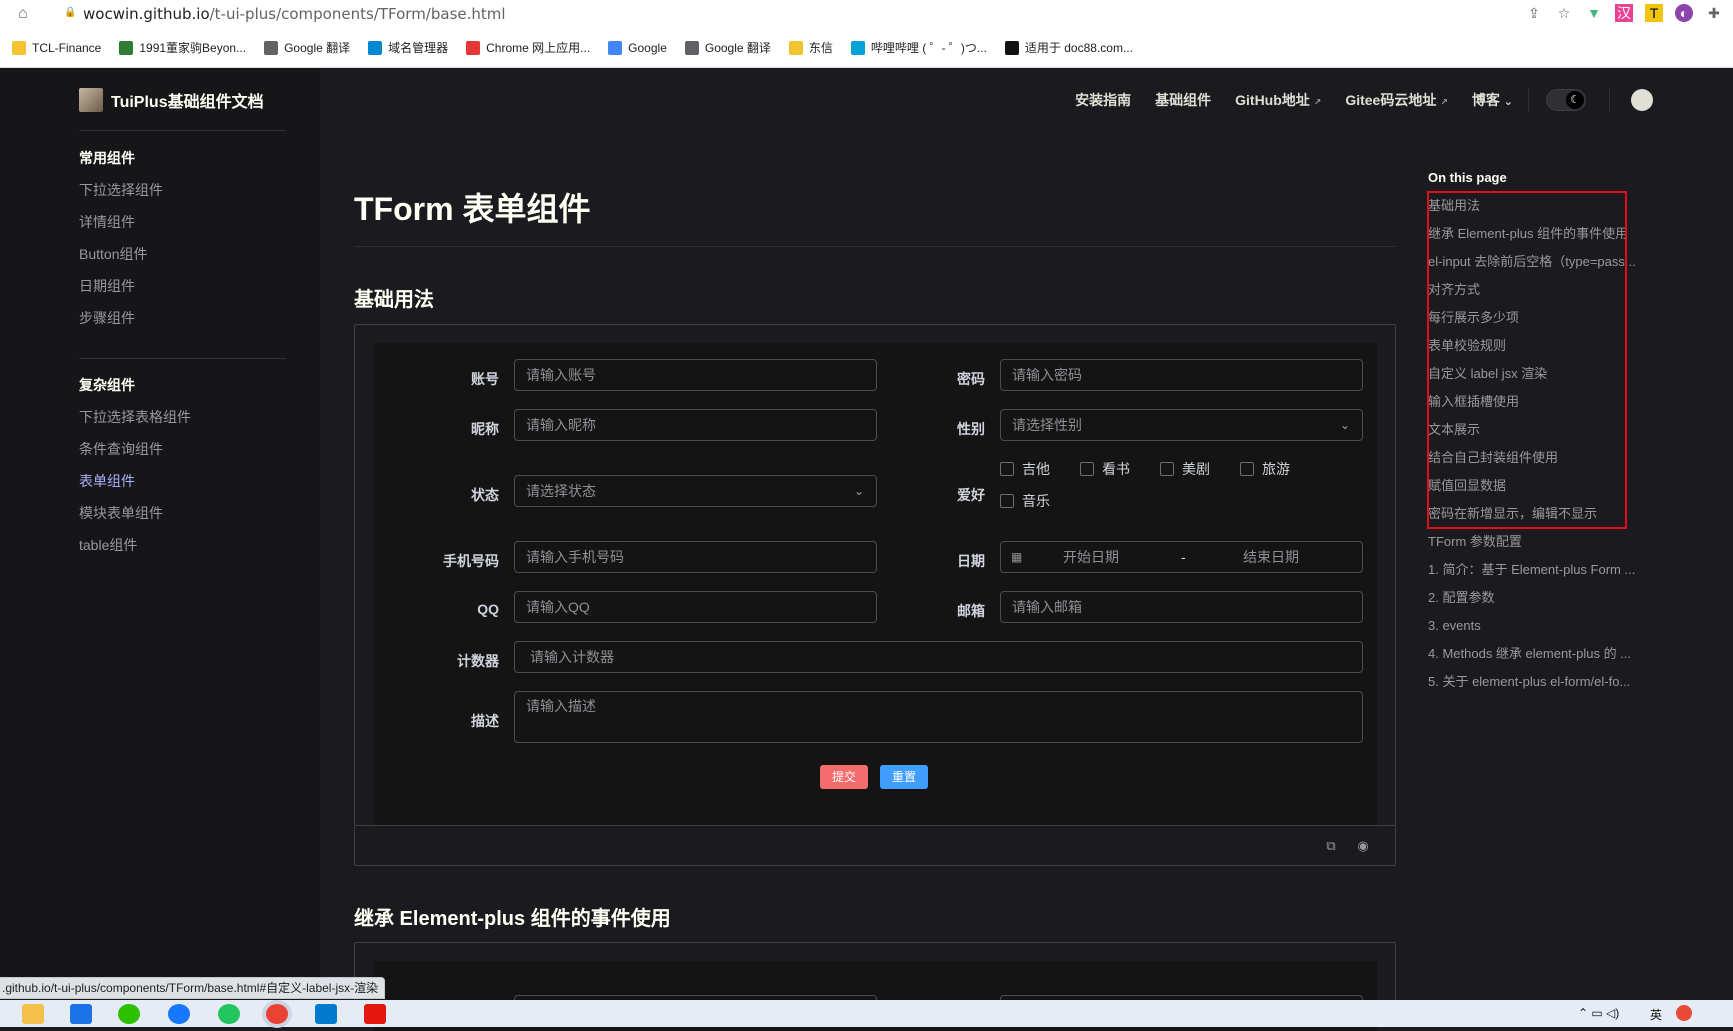 This screenshot has width=1733, height=1031. I want to click on section-heading: 继承 Element-plus 组件的事件使用, so click(512, 919).